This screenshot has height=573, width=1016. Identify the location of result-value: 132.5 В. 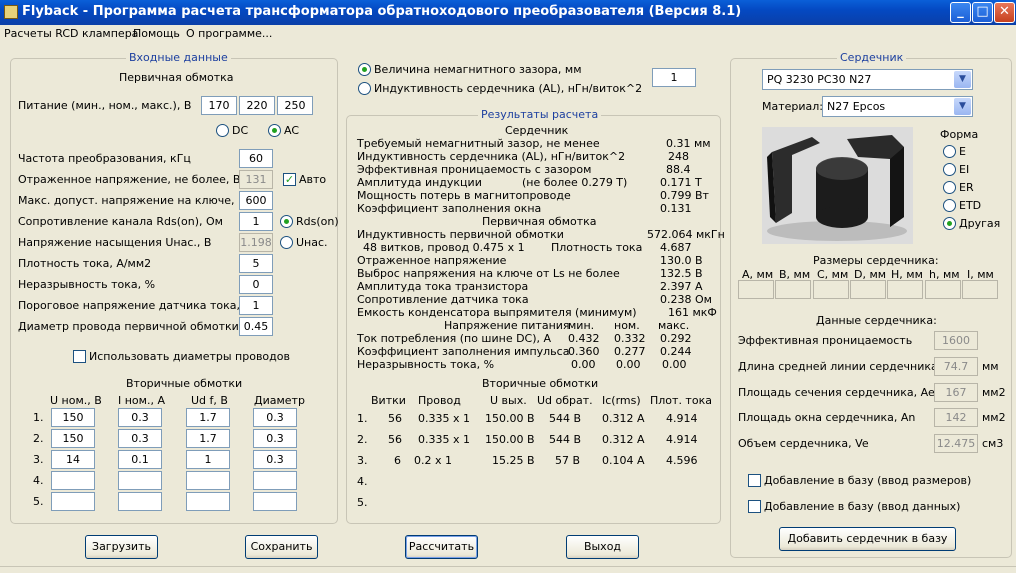
(681, 273).